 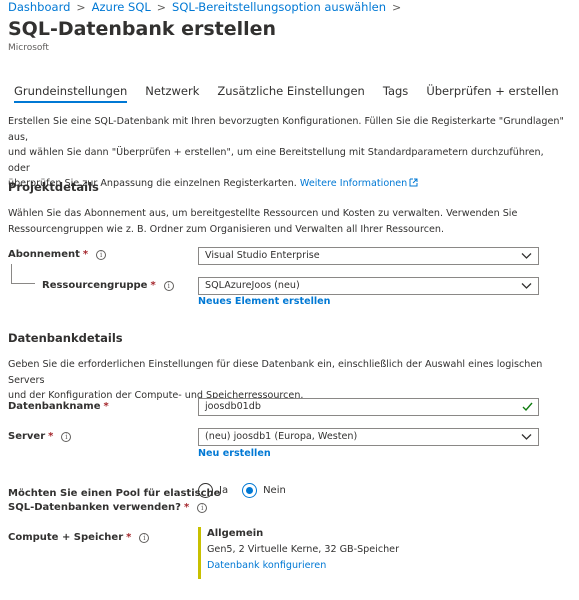 What do you see at coordinates (279, 7) in the screenshot?
I see `breadcrumb-deployment-option: SQL-Bereitstellungsoption auswählen` at bounding box center [279, 7].